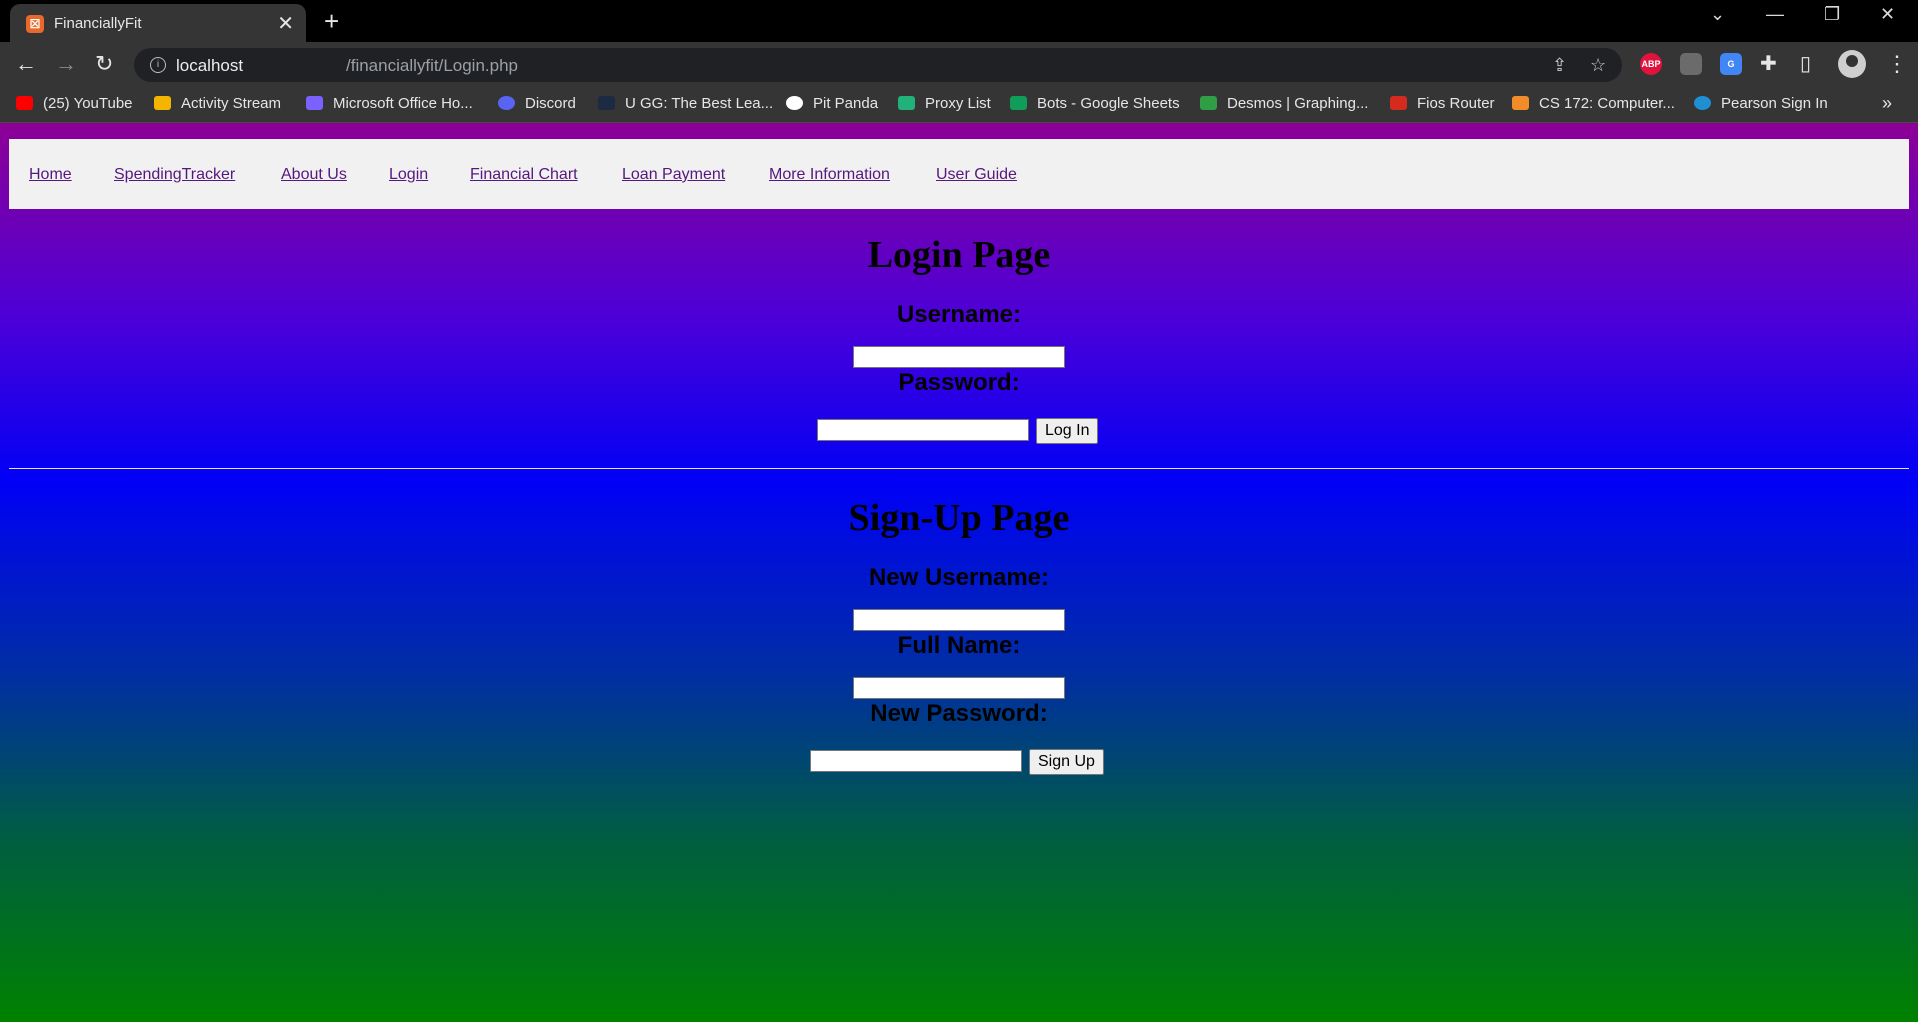  What do you see at coordinates (158, 23) in the screenshot?
I see `browser-tab: ☒ FinanciallyFit ✕` at bounding box center [158, 23].